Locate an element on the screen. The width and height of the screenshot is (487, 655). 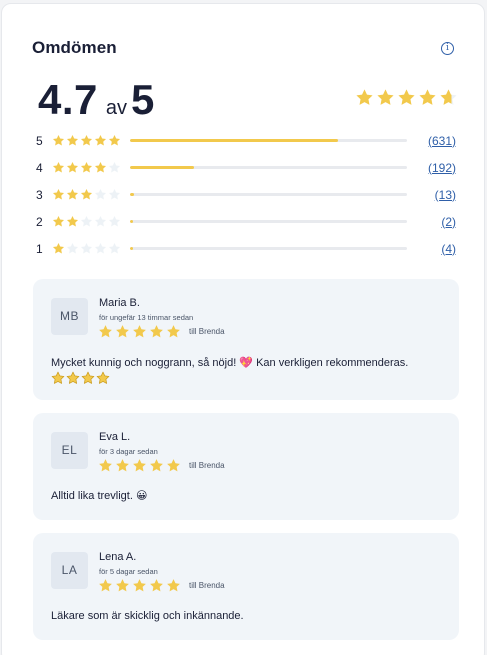
distribution-label: 1 is located at coordinates (39, 248).